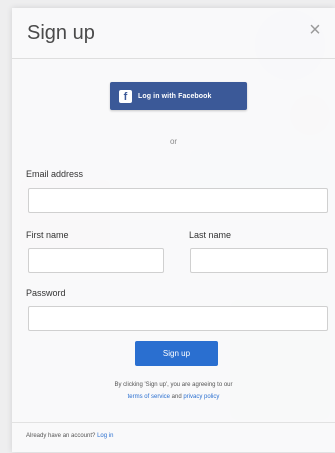  I want to click on modal-title: Sign up, so click(61, 33).